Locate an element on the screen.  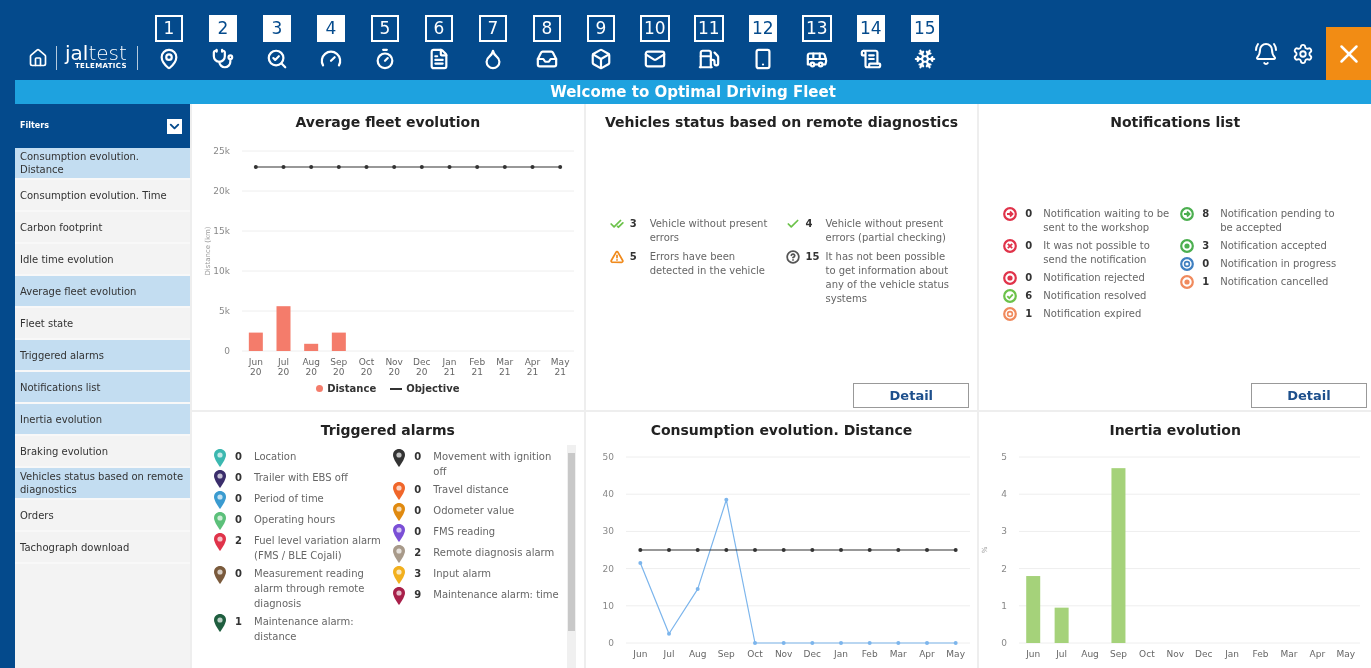
panel-title: Notifications list is located at coordinates (1175, 122).